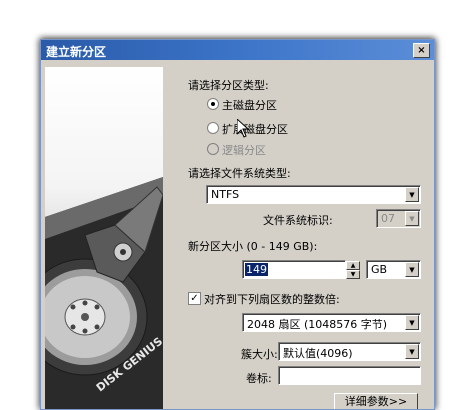  Describe the element at coordinates (393, 269) in the screenshot. I see `size-unit-select: GB ▼` at that location.